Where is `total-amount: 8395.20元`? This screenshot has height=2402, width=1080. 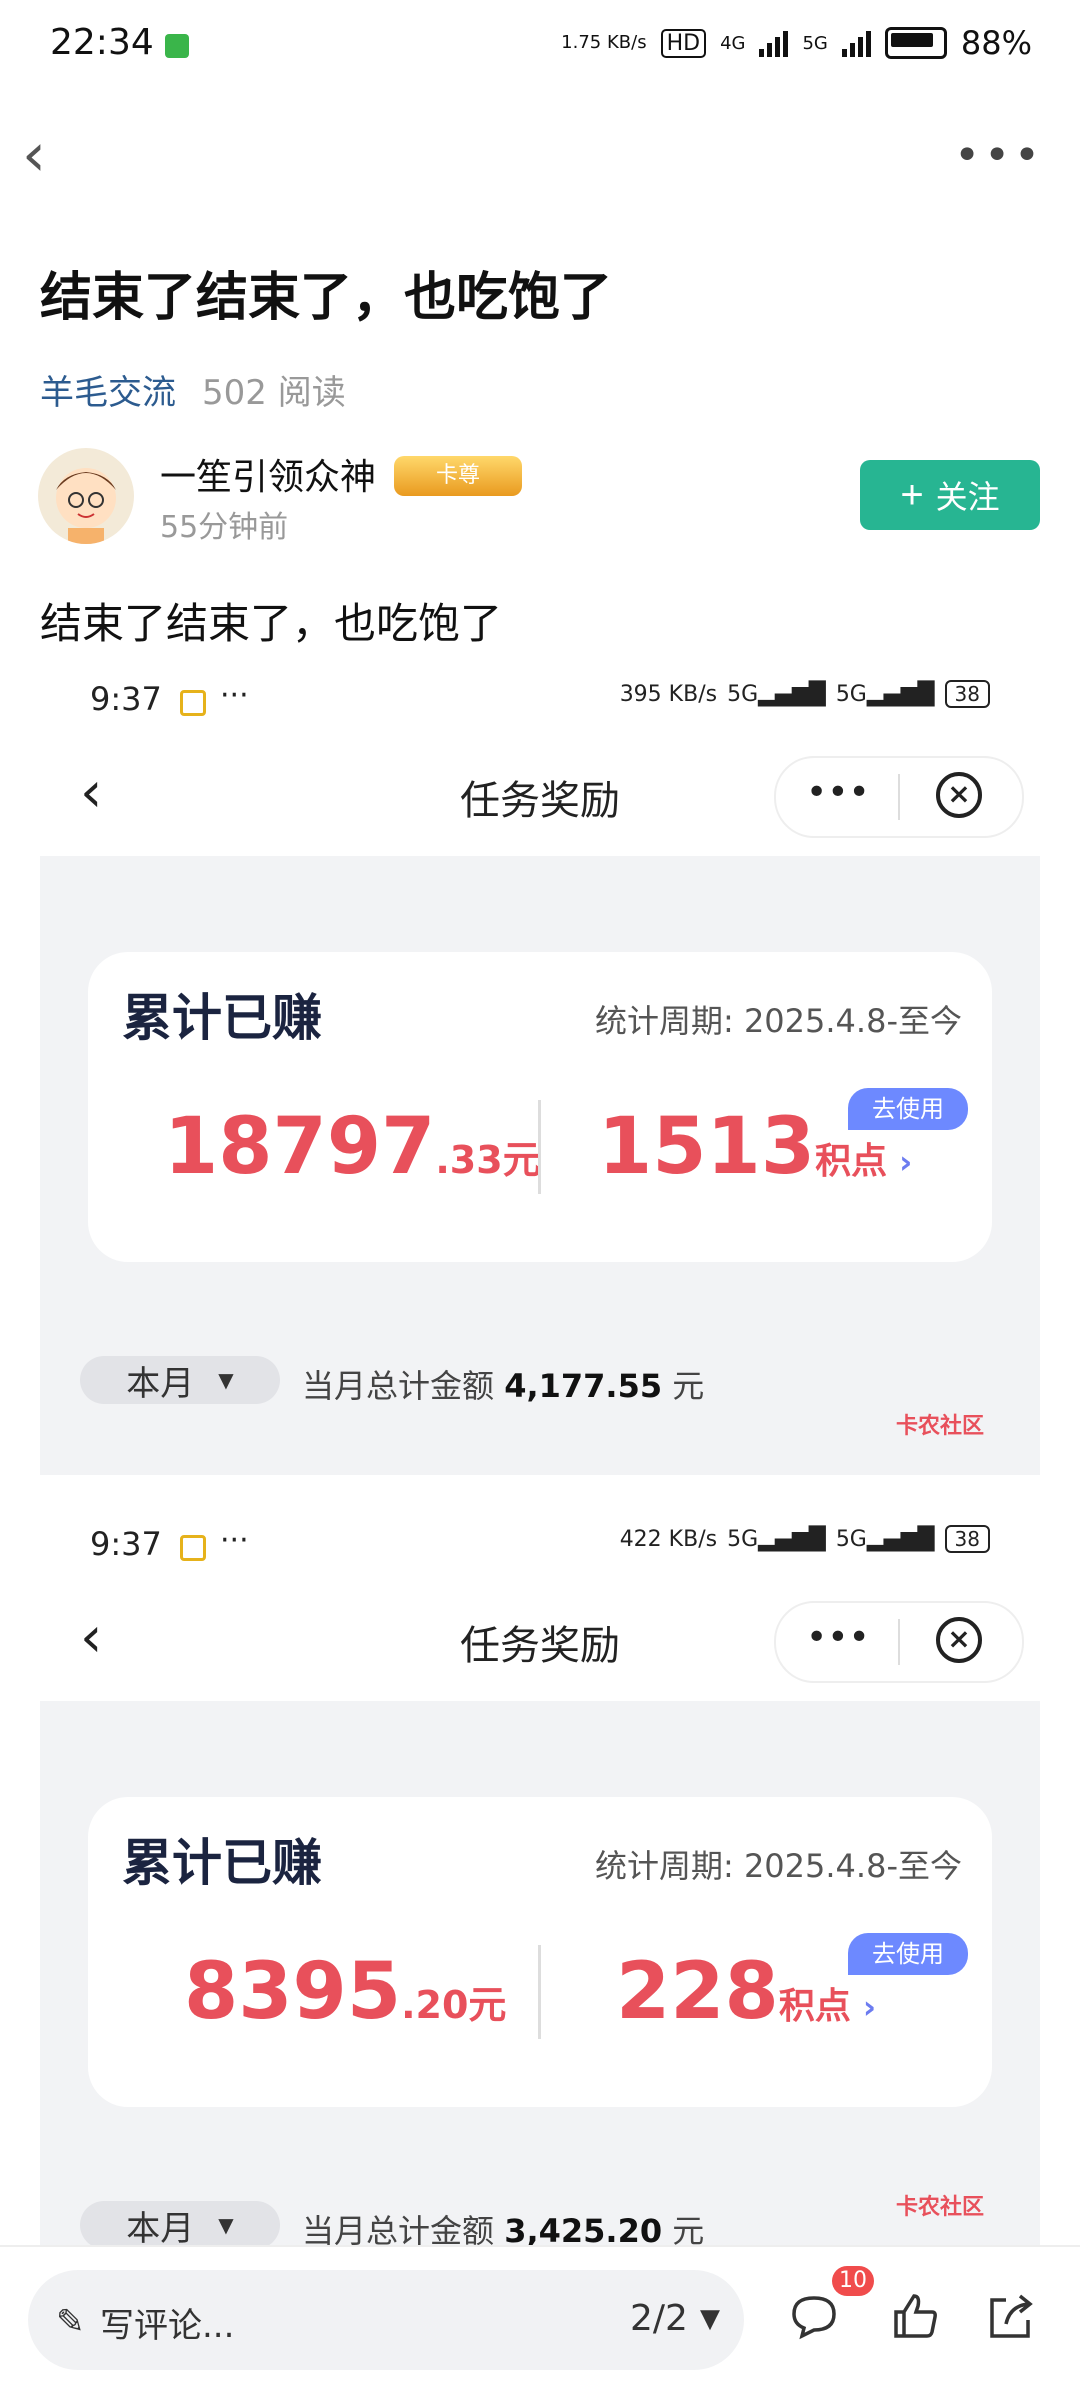
total-amount: 8395.20元 is located at coordinates (345, 1992).